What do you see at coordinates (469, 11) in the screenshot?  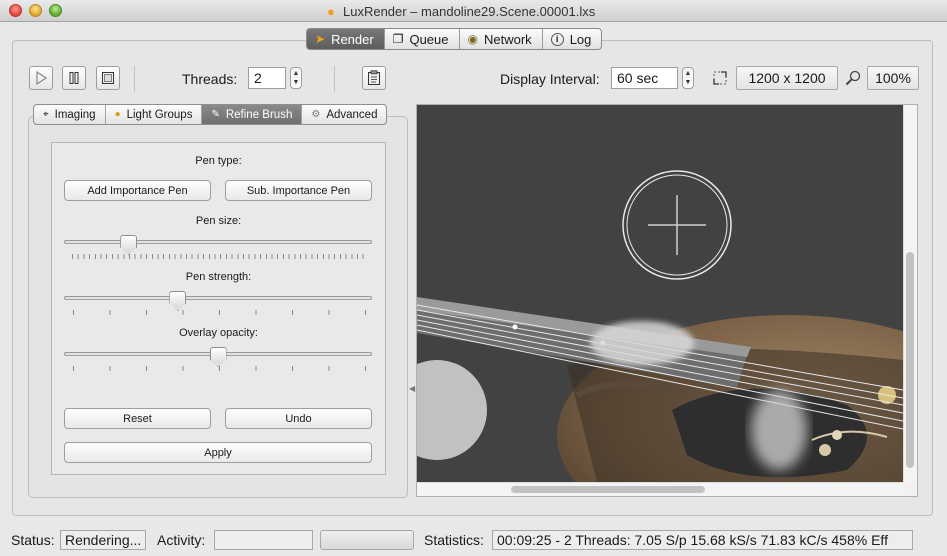 I see `window-title: LuxRender – mandoline29.Scene.00001.lxs` at bounding box center [469, 11].